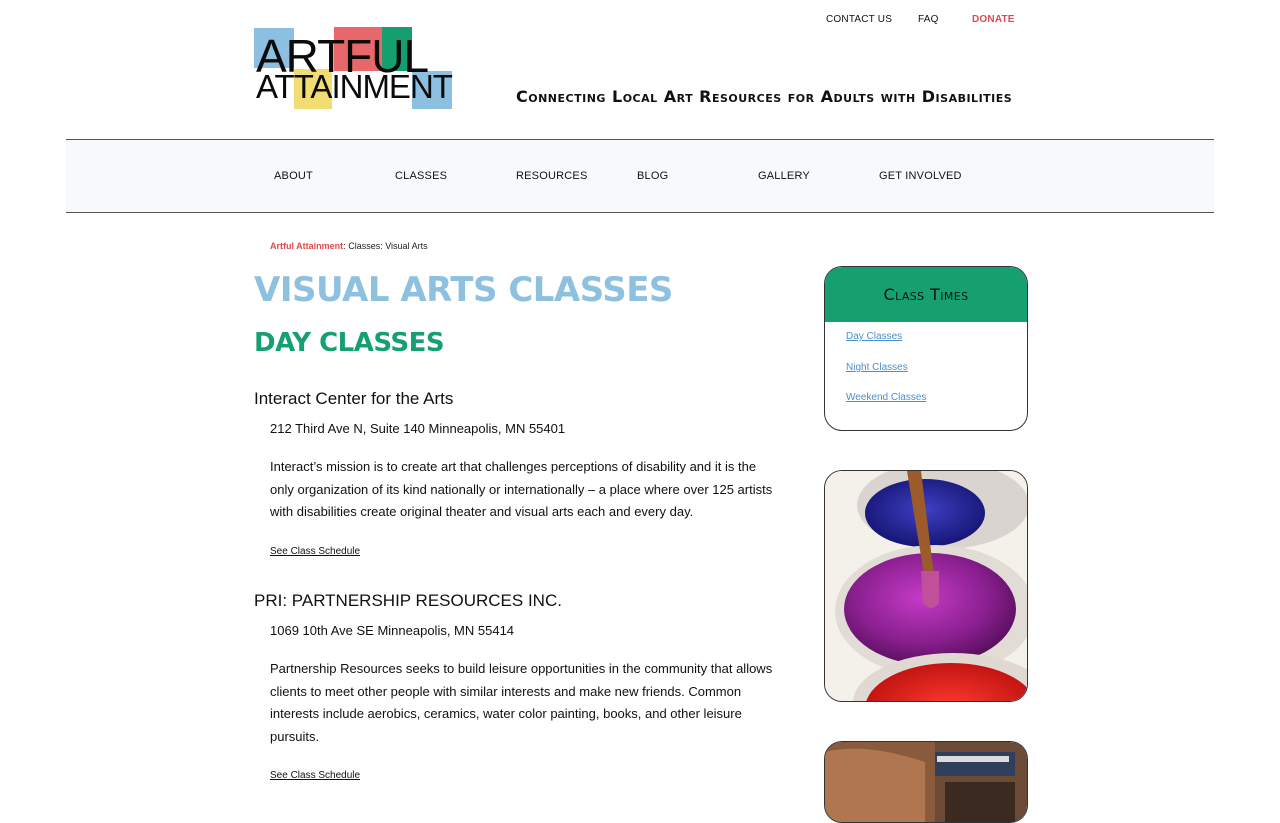 This screenshot has height=823, width=1280. What do you see at coordinates (877, 367) in the screenshot?
I see `night-classes-link: Night Classes` at bounding box center [877, 367].